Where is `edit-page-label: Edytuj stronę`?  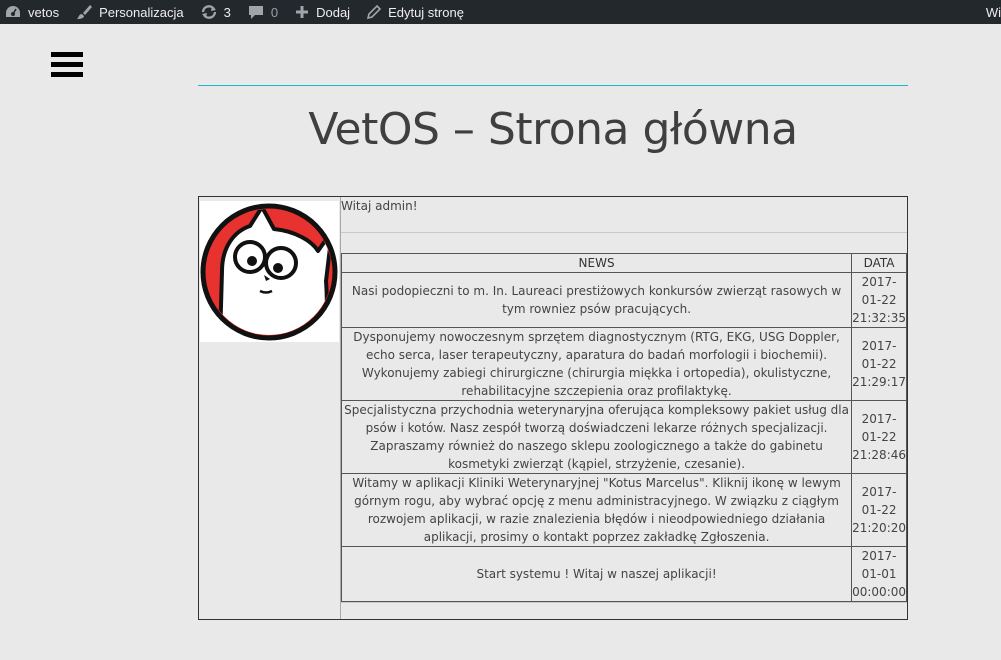
edit-page-label: Edytuj stronę is located at coordinates (426, 12).